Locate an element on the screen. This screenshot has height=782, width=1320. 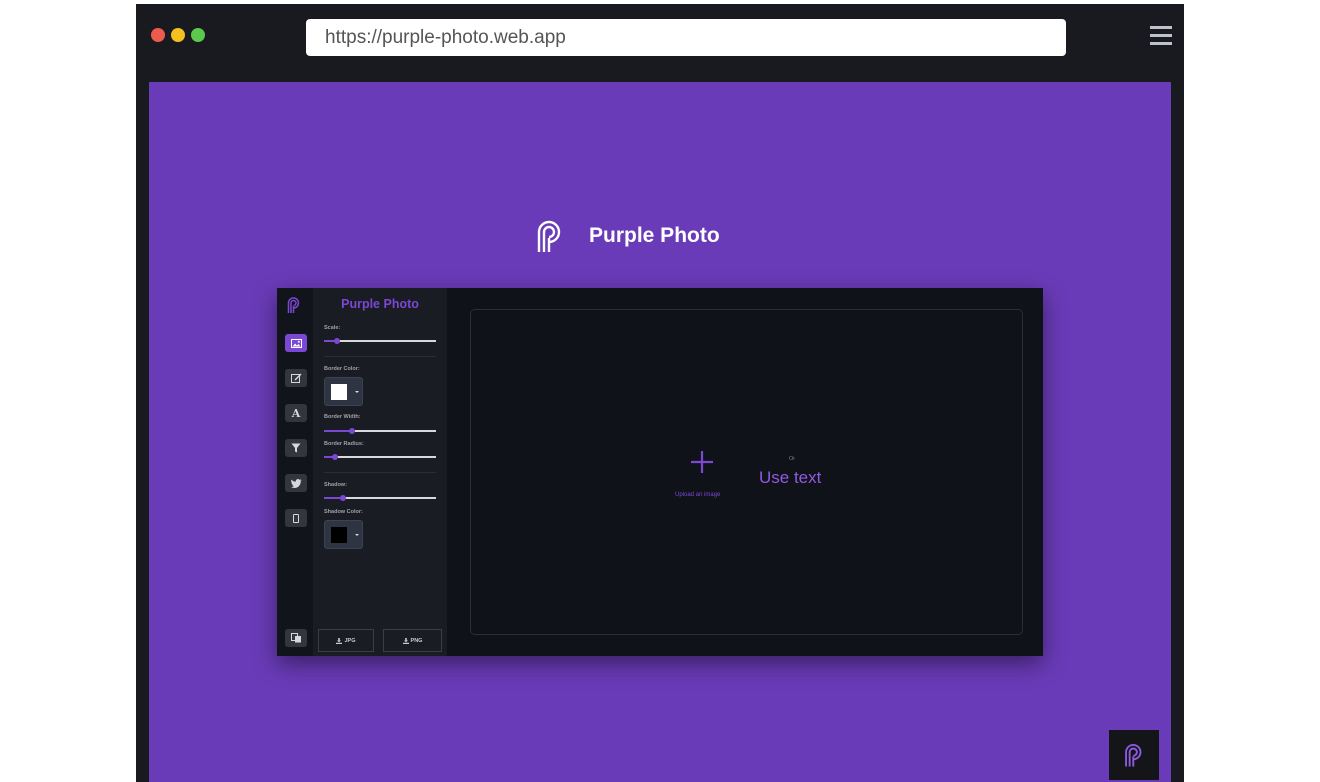
tool-rail: A is located at coordinates (295, 472).